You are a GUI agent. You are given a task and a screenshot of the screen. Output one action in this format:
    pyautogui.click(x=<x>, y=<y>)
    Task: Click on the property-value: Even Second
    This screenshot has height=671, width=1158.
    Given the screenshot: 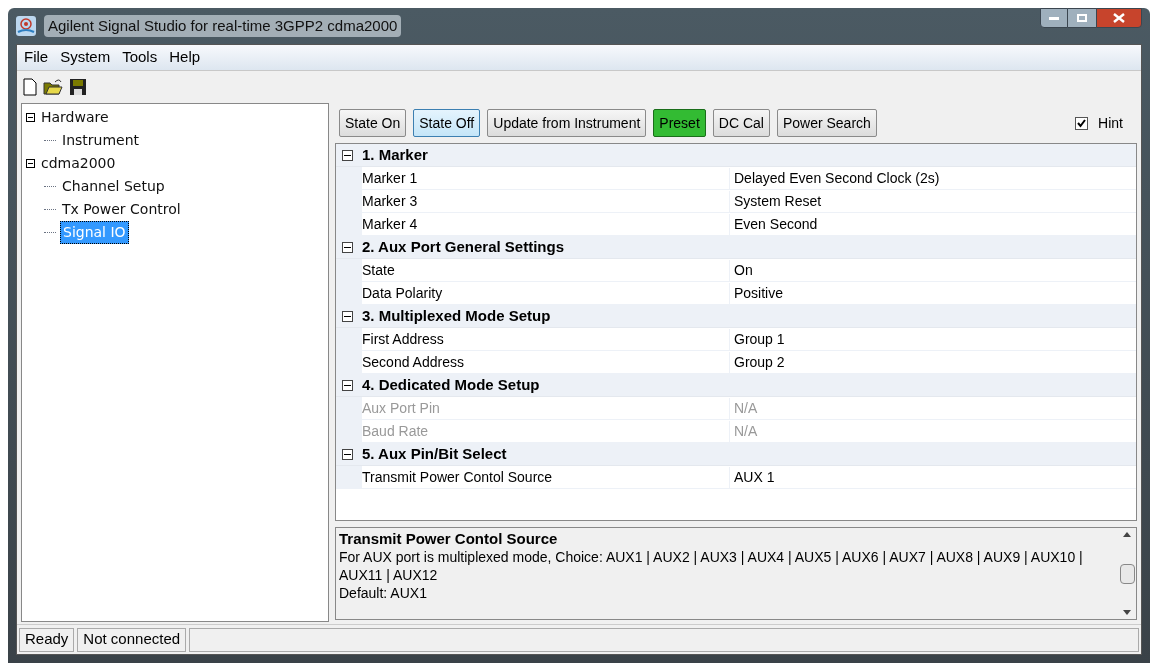 What is the action you would take?
    pyautogui.click(x=774, y=224)
    